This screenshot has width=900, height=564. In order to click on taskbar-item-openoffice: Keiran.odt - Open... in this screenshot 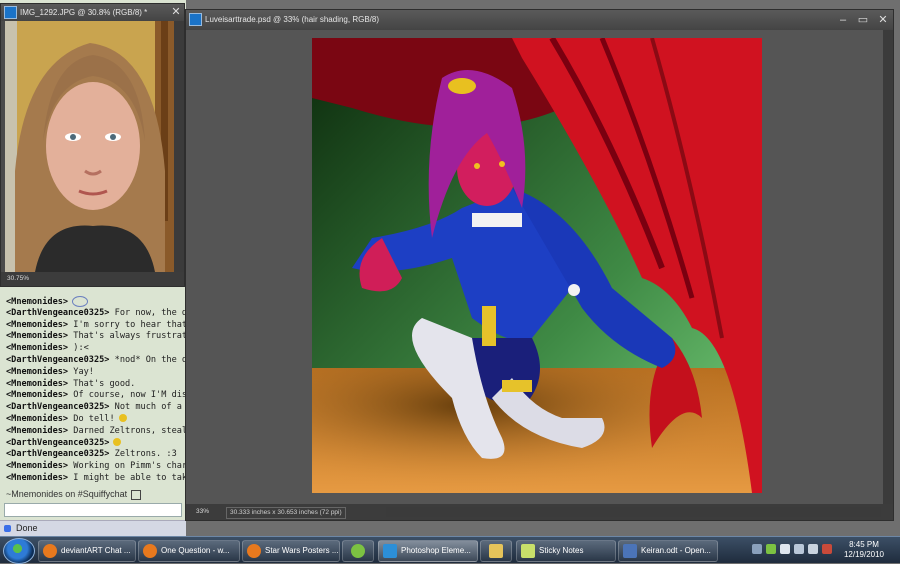, I will do `click(668, 551)`.